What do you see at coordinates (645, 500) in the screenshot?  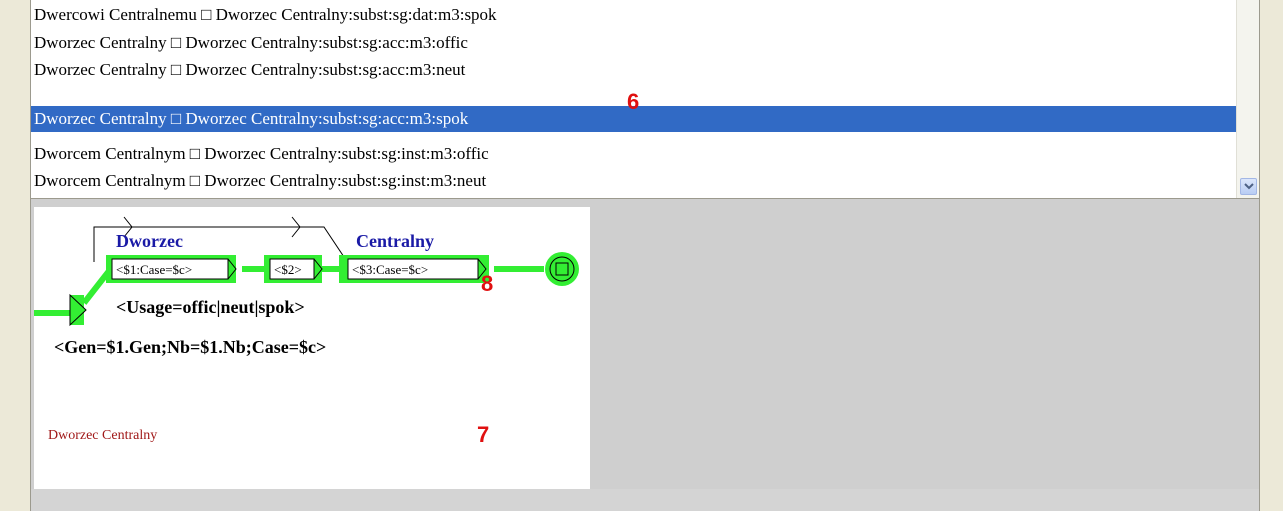 I see `status-strip` at bounding box center [645, 500].